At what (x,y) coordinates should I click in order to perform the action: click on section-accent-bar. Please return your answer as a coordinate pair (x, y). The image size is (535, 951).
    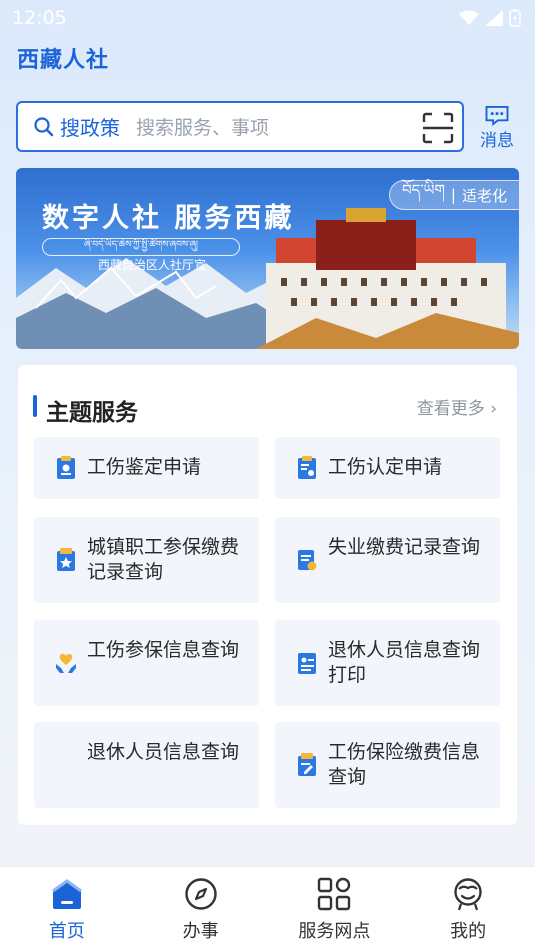
    Looking at the image, I should click on (35, 406).